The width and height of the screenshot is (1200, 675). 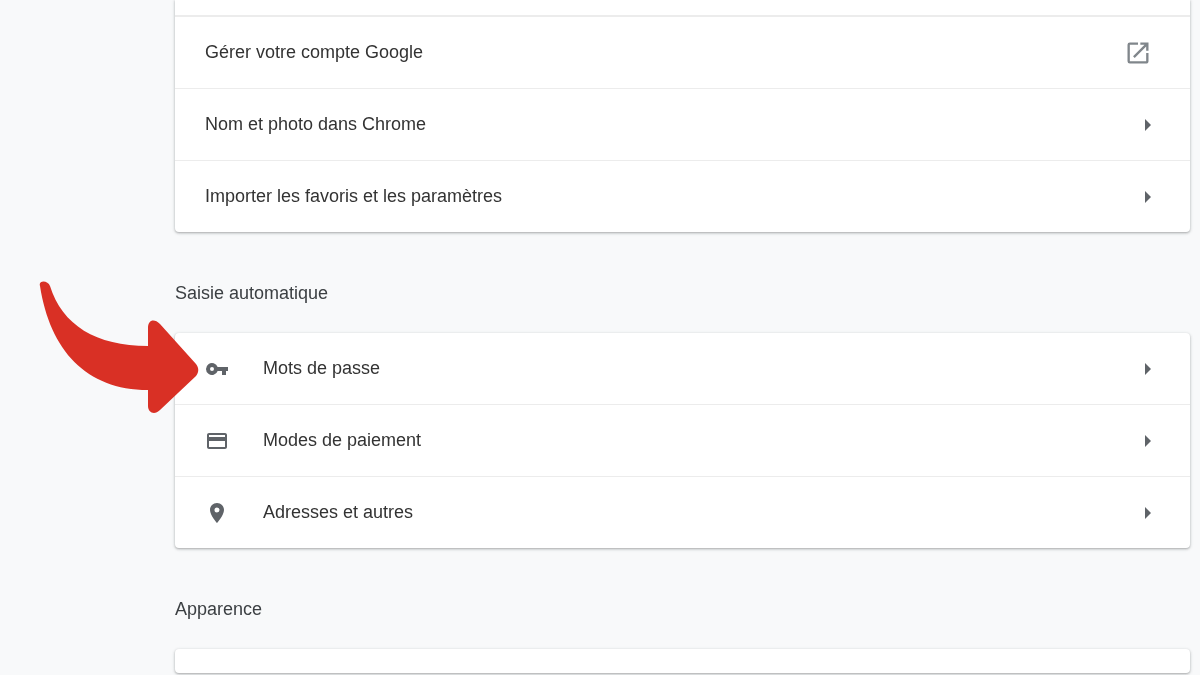 What do you see at coordinates (664, 52) in the screenshot?
I see `menu-item-label: Gérer votre compte Google` at bounding box center [664, 52].